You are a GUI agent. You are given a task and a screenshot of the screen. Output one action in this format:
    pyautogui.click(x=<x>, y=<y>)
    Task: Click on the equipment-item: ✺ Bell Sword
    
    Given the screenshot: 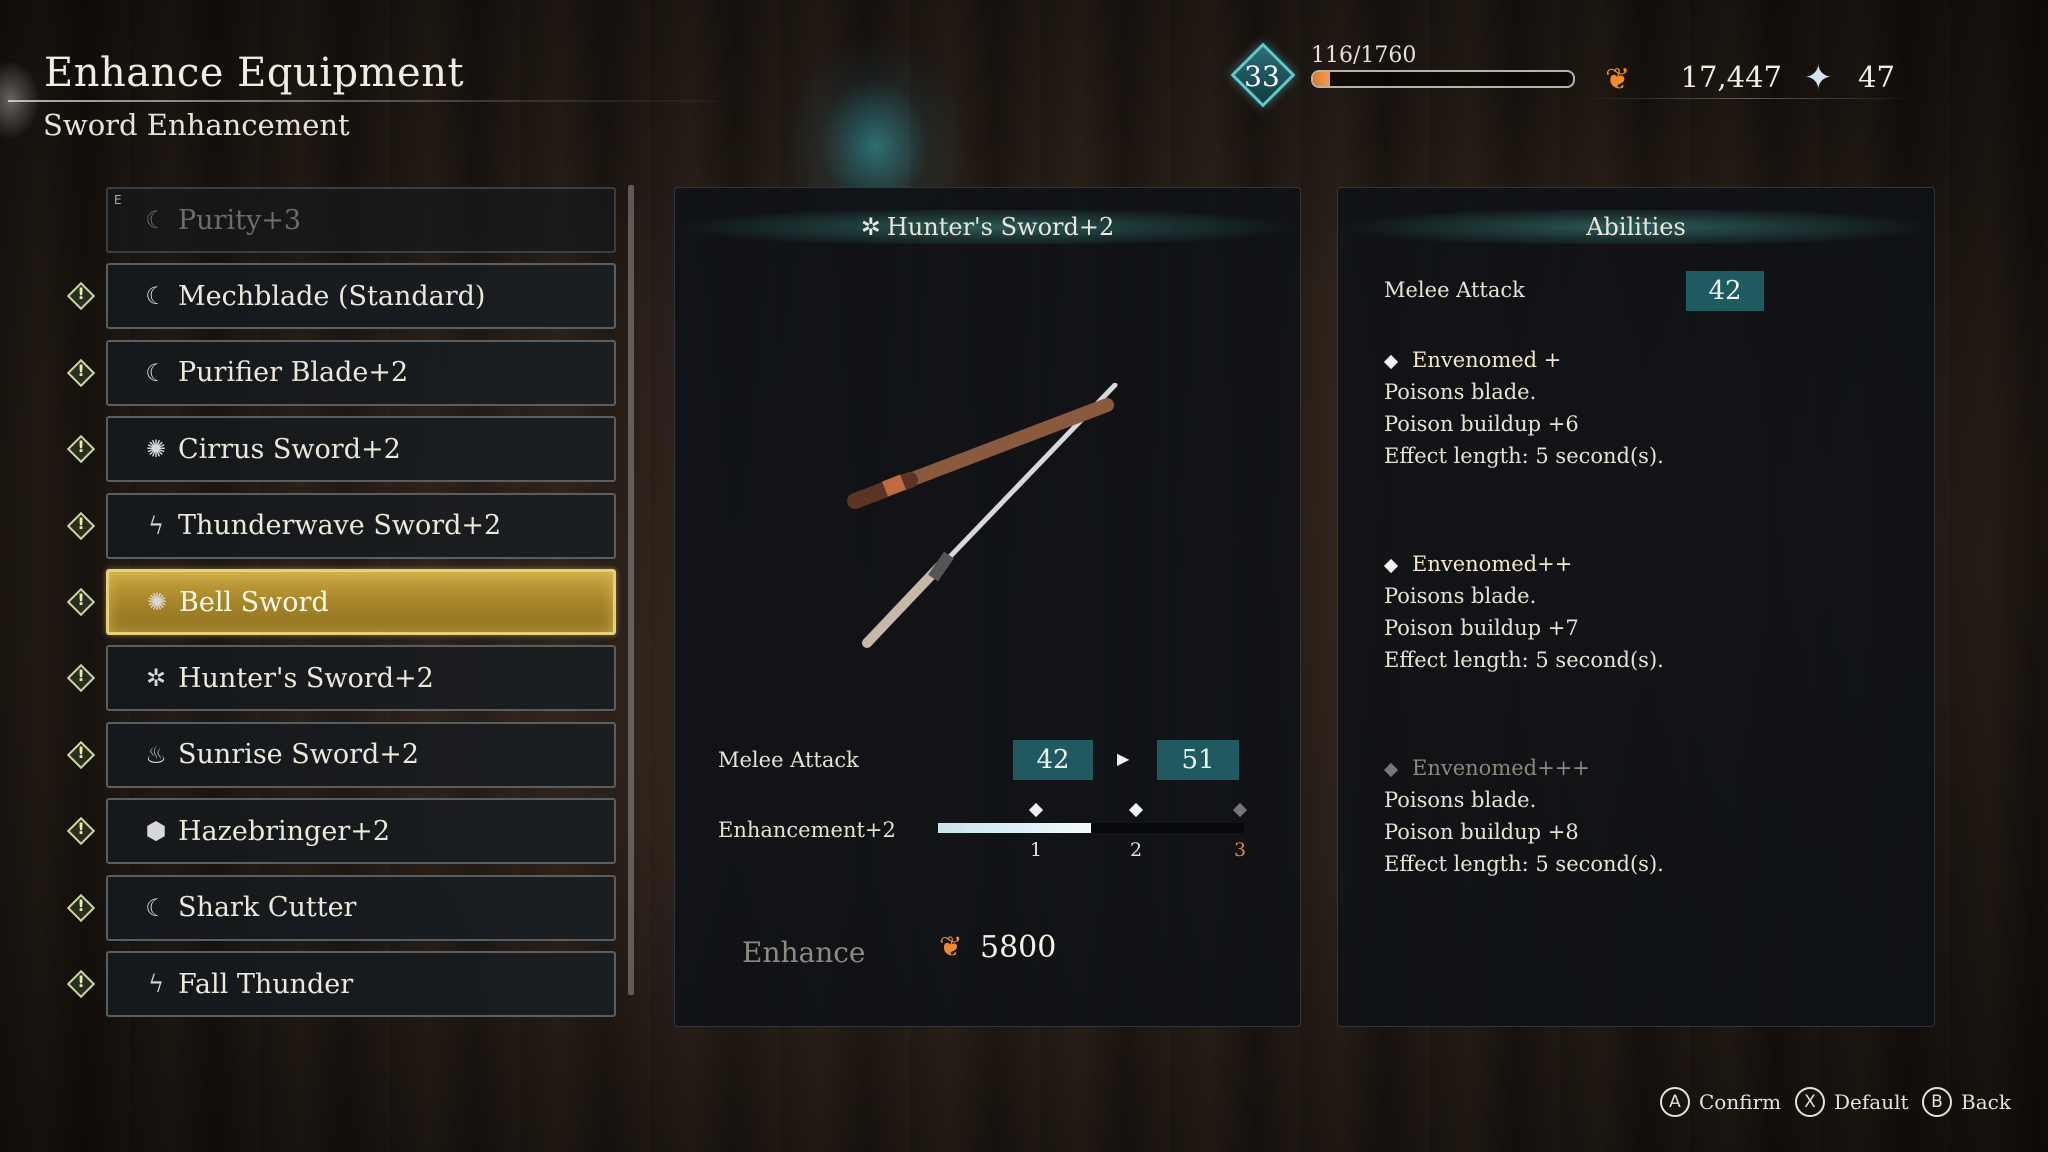 What is the action you would take?
    pyautogui.click(x=361, y=602)
    